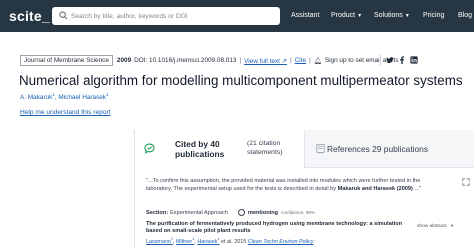  What do you see at coordinates (200, 149) in the screenshot?
I see `cited-by-count: Cited by 40 publications` at bounding box center [200, 149].